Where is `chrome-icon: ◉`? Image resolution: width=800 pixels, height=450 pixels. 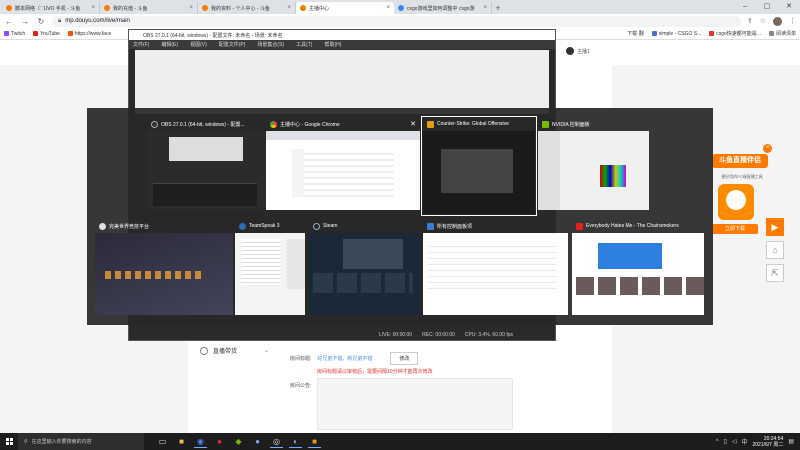
chrome-icon: ◉ is located at coordinates (200, 441).